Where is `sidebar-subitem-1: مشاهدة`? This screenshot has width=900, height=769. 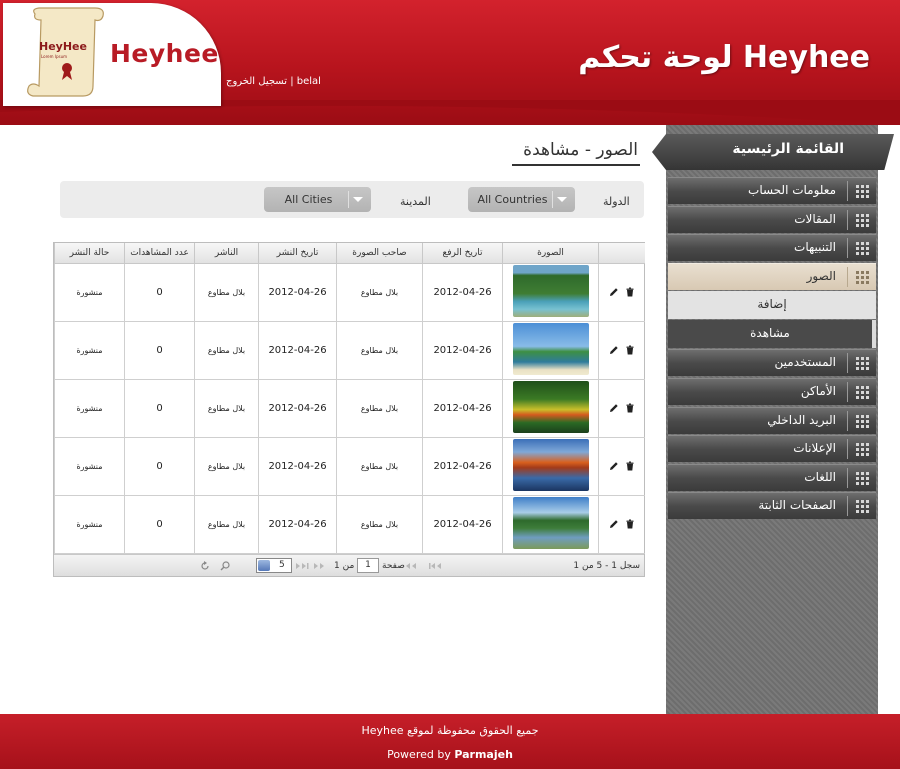 sidebar-subitem-1: مشاهدة is located at coordinates (772, 334).